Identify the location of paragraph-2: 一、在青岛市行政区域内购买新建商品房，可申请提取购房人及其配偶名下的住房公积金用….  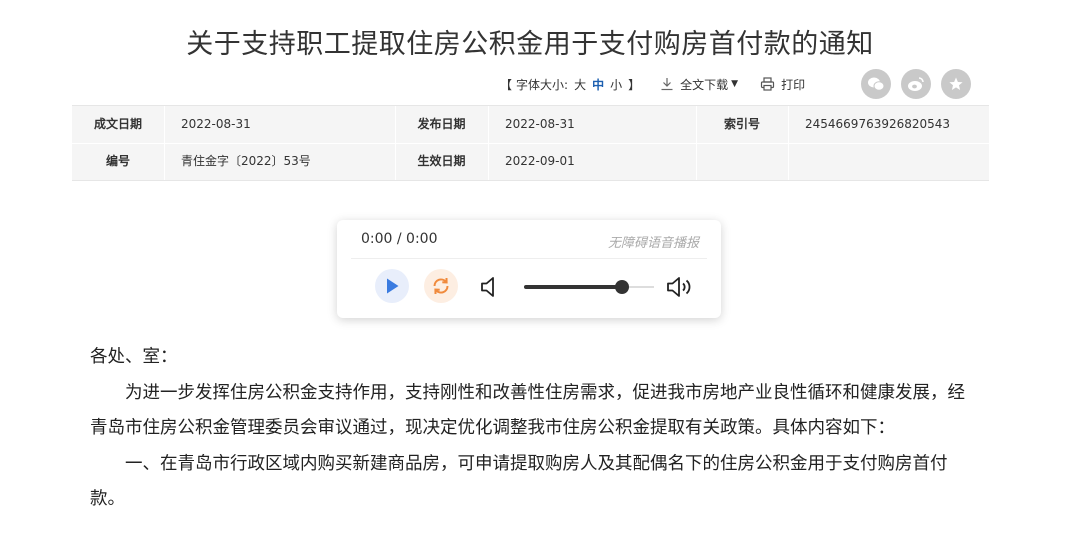
(519, 481).